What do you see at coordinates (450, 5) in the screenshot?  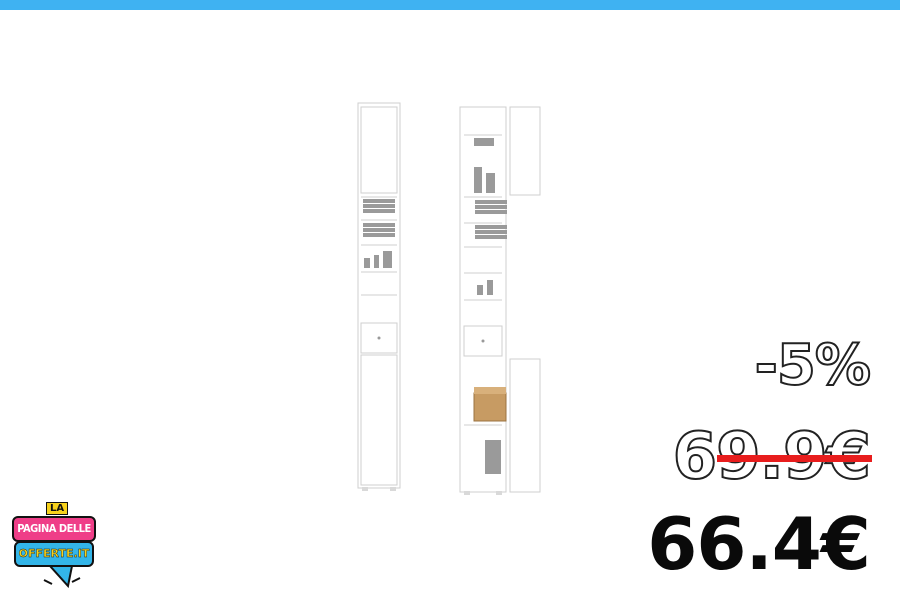 I see `top-accent-bar` at bounding box center [450, 5].